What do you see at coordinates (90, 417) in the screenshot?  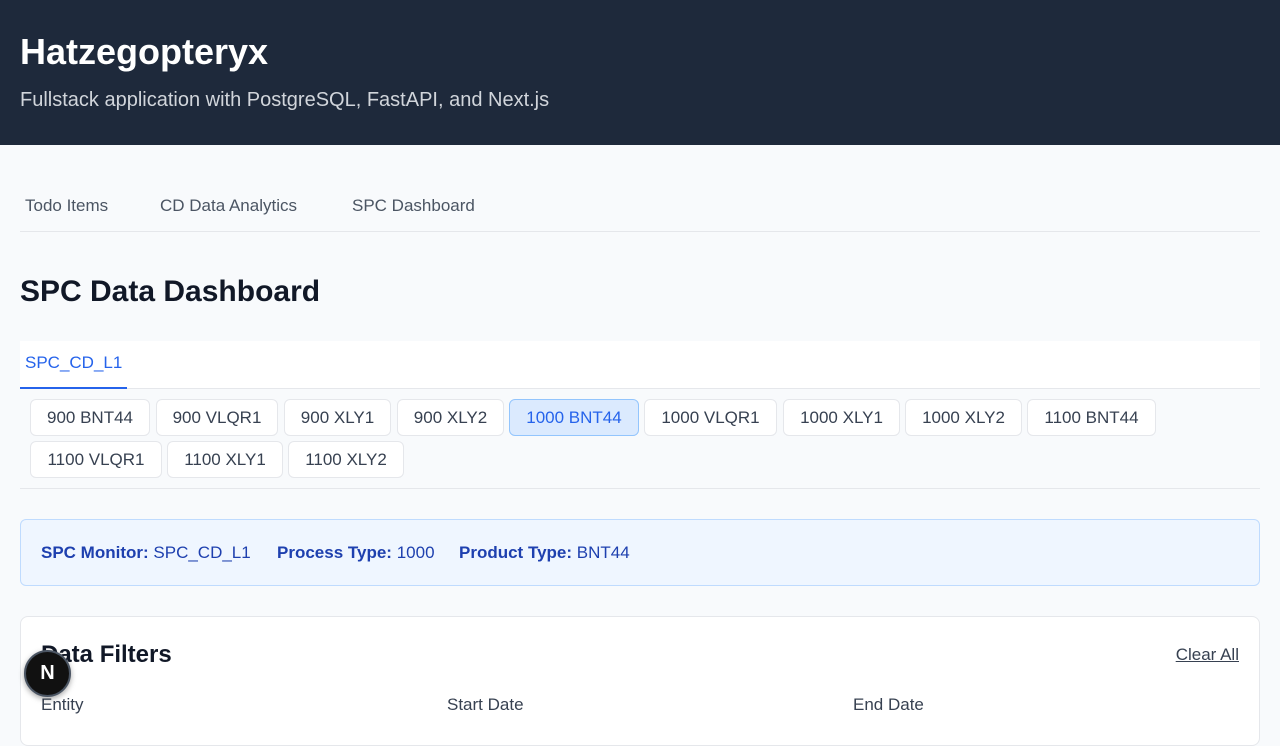 I see `chip-900-bnt44: 900 BNT44` at bounding box center [90, 417].